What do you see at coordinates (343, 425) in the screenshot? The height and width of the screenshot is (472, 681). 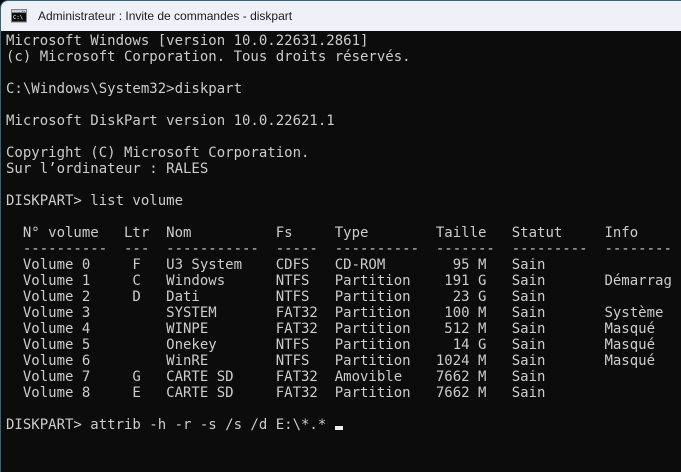 I see `console-prompt-line: DISKPART> attrib -h -r -s /s /d E:\*.*` at bounding box center [343, 425].